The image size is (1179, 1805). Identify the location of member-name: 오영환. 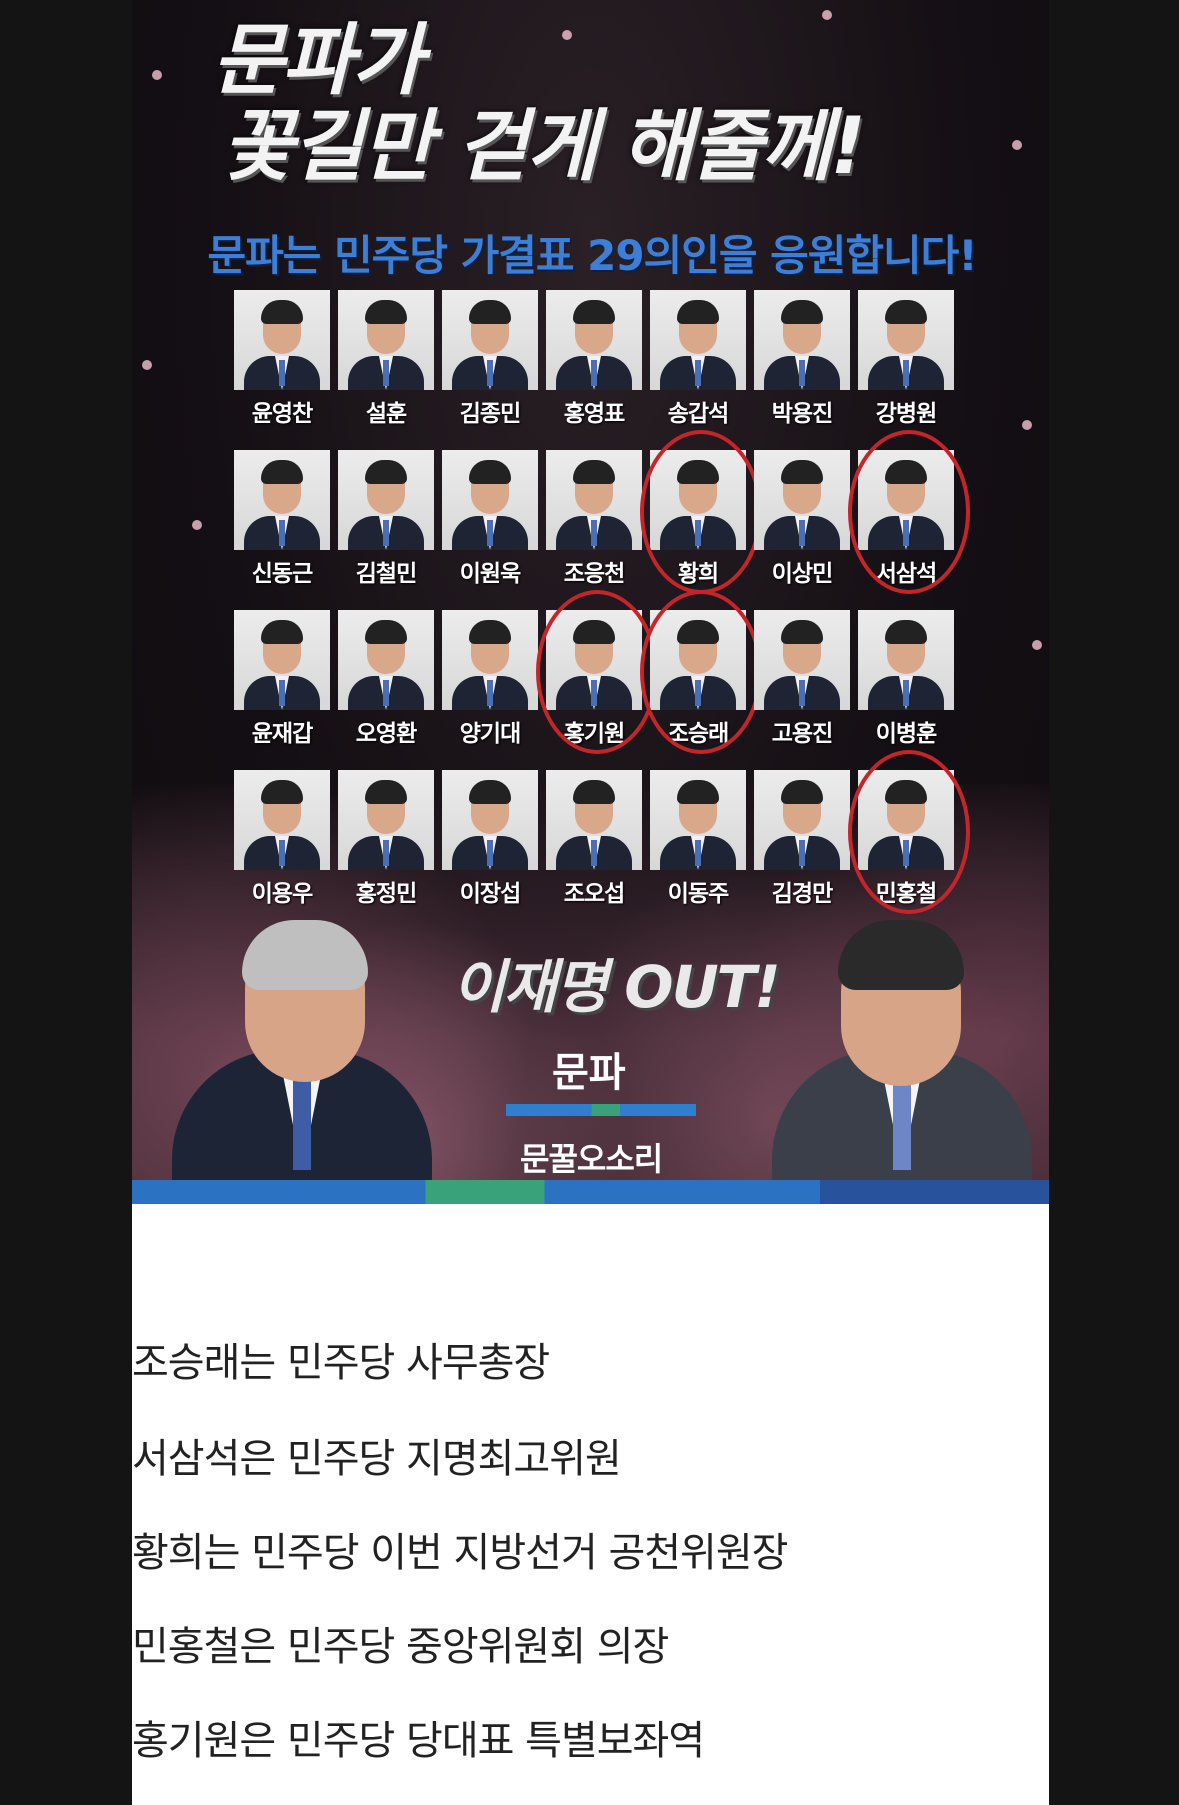
(386, 734).